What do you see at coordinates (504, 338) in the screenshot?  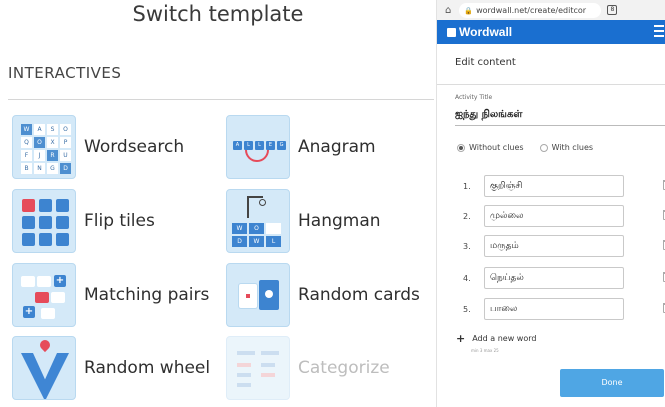 I see `add-word-label: Add a new word` at bounding box center [504, 338].